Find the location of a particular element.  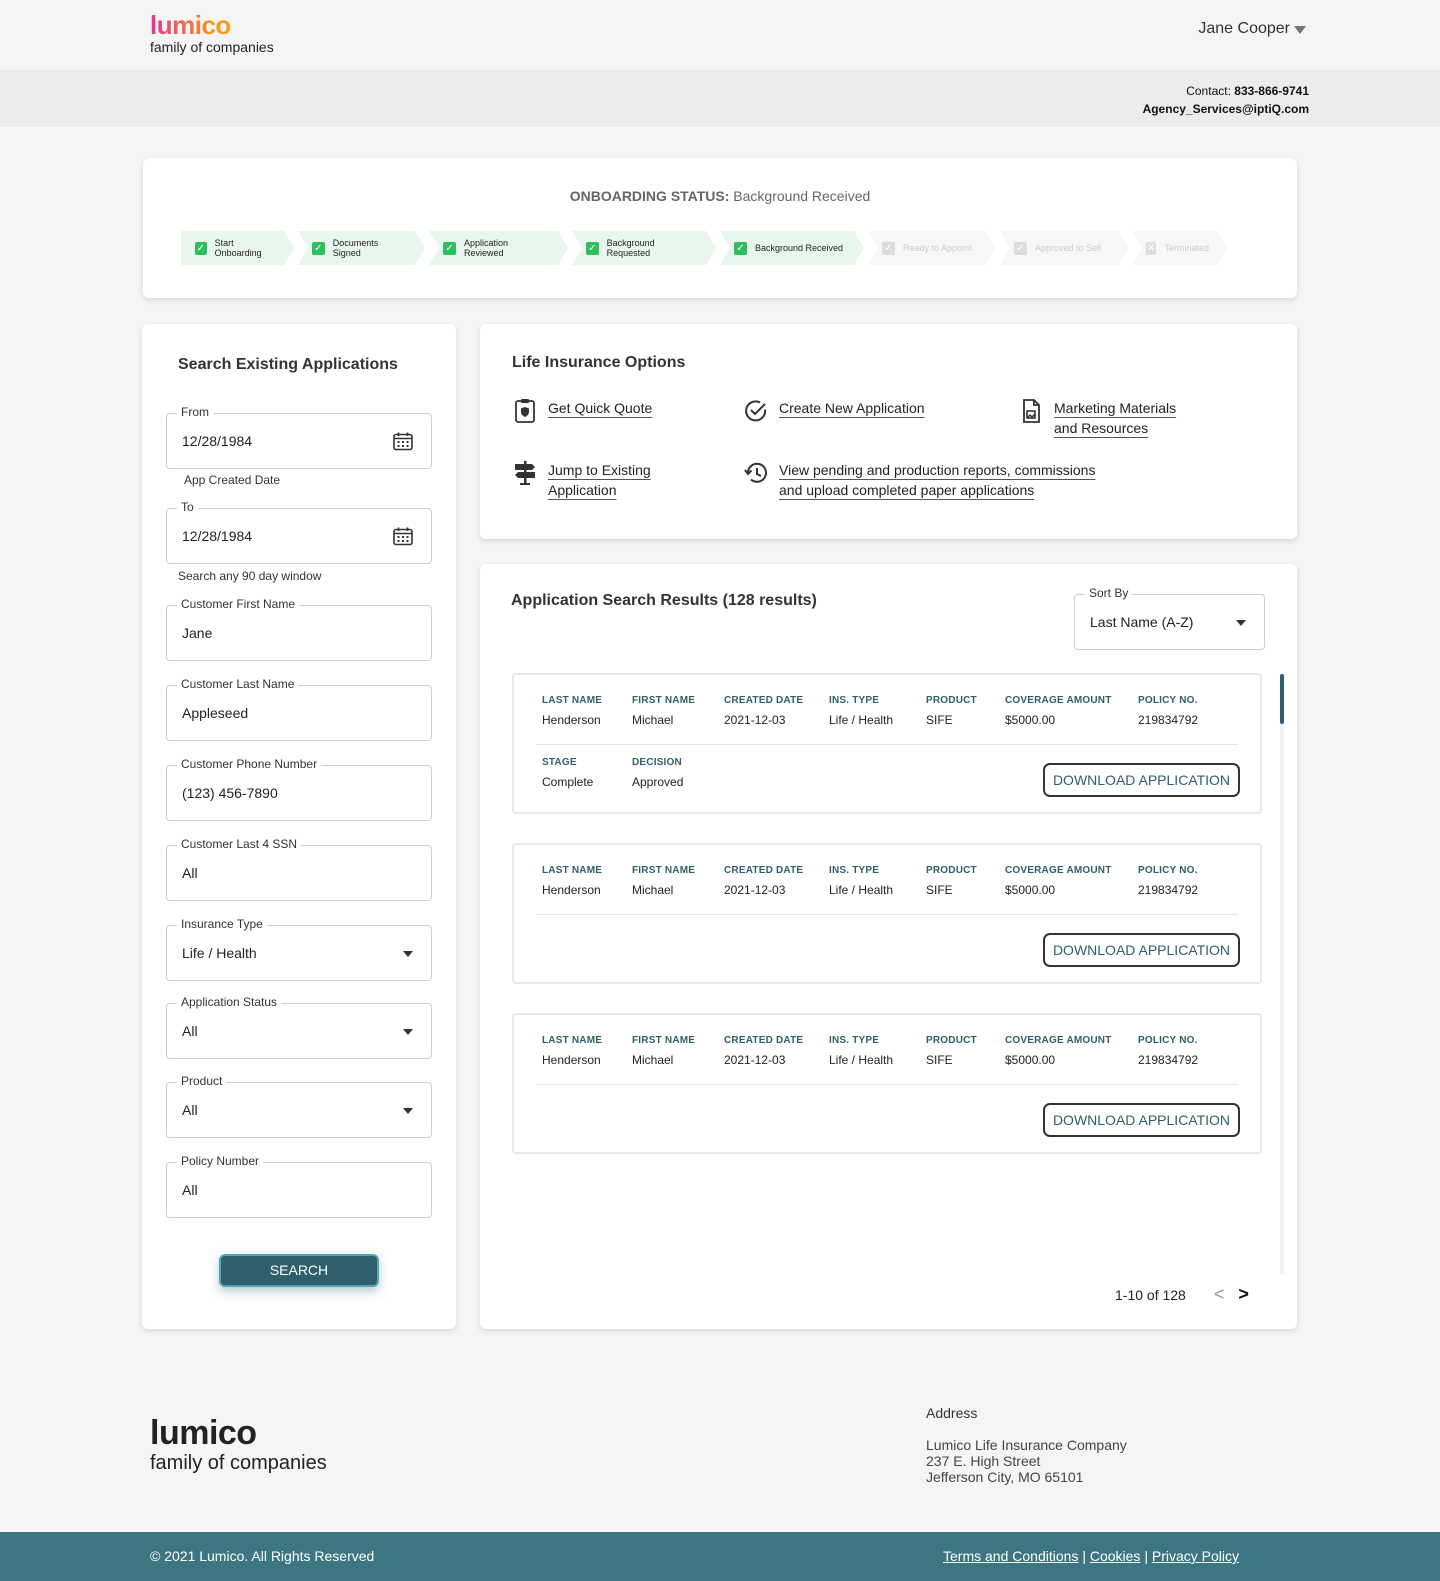

search-card-title: Search Existing Applications is located at coordinates (288, 364).